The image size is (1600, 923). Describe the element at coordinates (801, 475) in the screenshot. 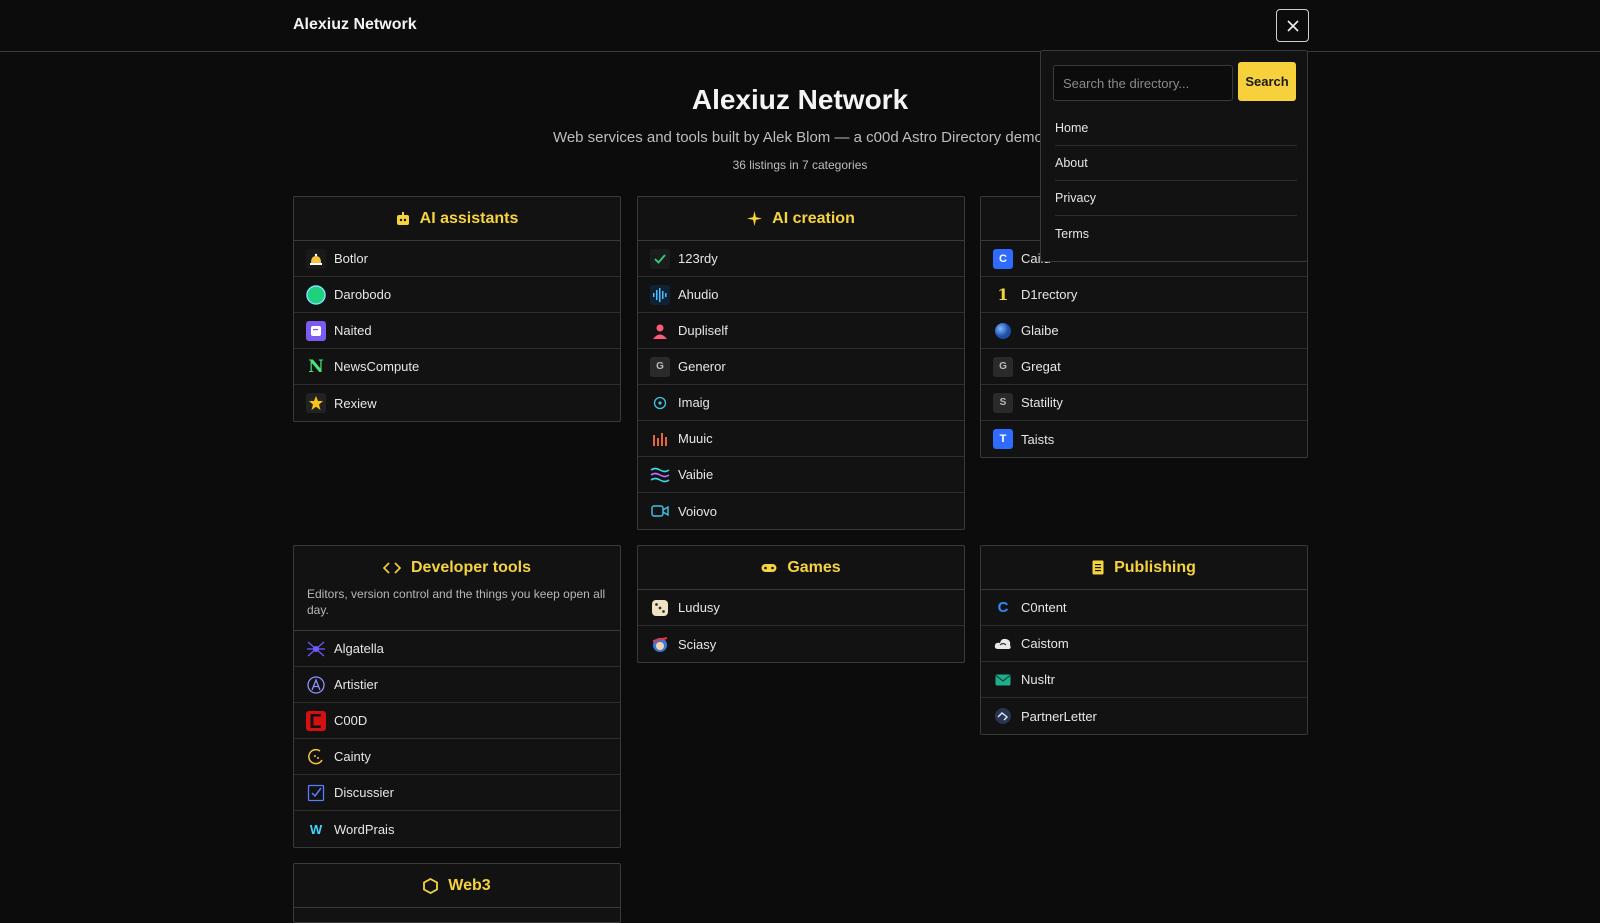

I see `listing-vaibie: Vaibie` at that location.